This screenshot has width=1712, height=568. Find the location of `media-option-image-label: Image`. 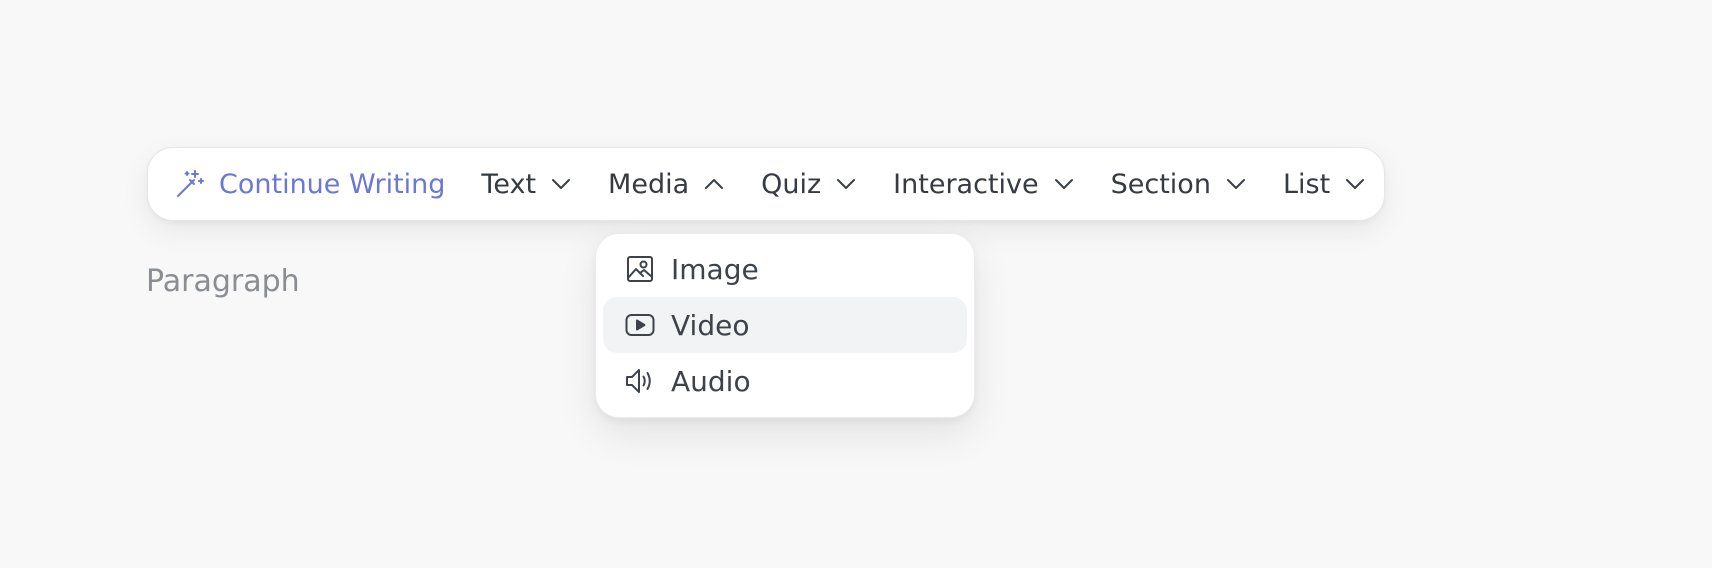

media-option-image-label: Image is located at coordinates (715, 269).